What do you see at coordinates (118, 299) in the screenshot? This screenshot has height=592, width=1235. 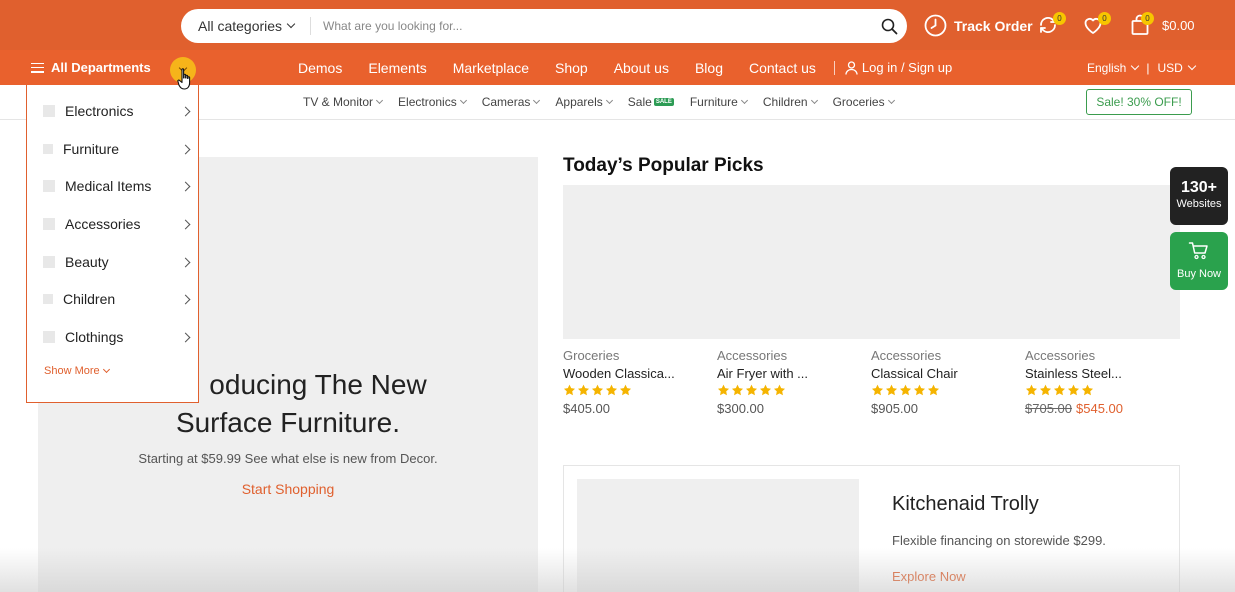 I see `department-item-children: Children` at bounding box center [118, 299].